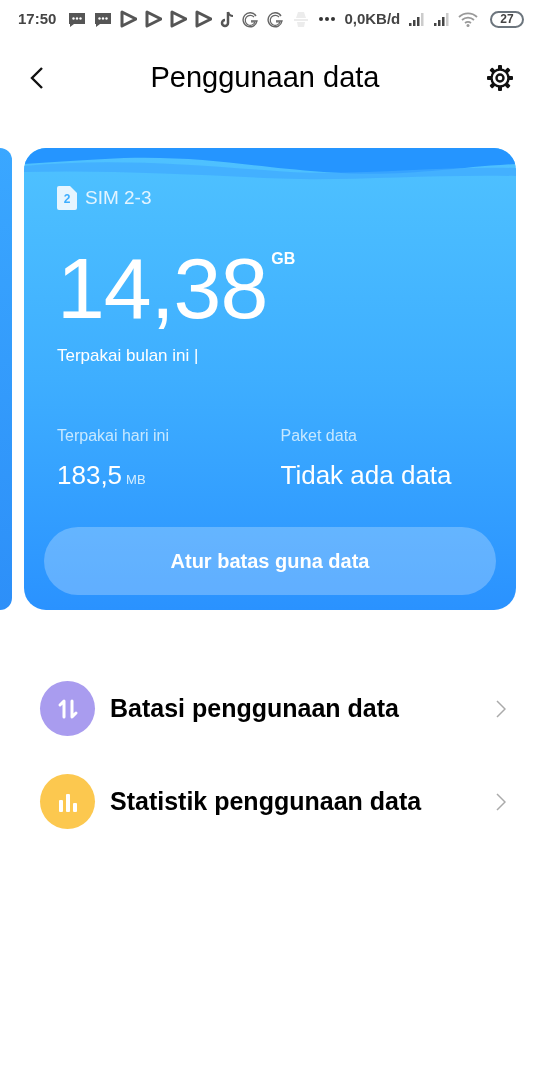  What do you see at coordinates (265, 78) in the screenshot?
I see `page-title: Penggunaan data` at bounding box center [265, 78].